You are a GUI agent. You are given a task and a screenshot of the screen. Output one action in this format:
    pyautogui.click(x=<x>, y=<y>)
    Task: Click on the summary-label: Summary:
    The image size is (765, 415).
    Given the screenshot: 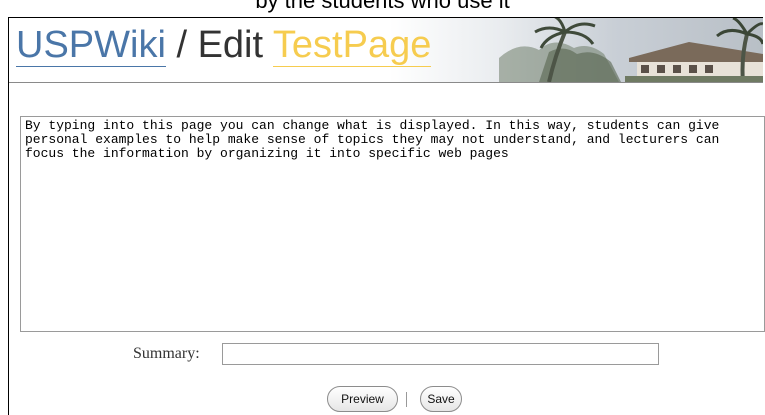 What is the action you would take?
    pyautogui.click(x=166, y=353)
    